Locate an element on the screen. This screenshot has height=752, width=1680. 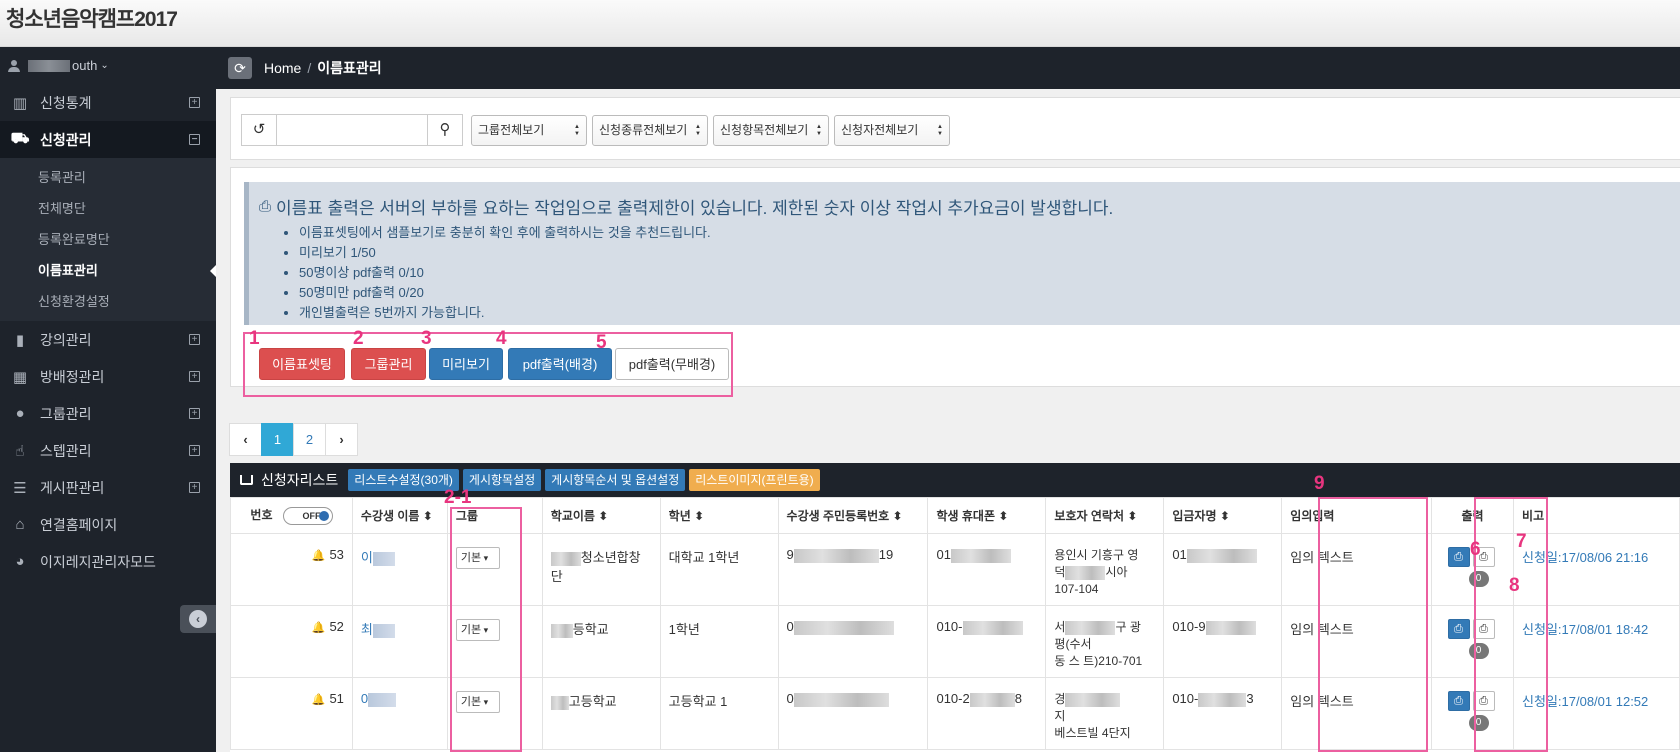
bar-chart-icon: ▥ is located at coordinates (20, 103).